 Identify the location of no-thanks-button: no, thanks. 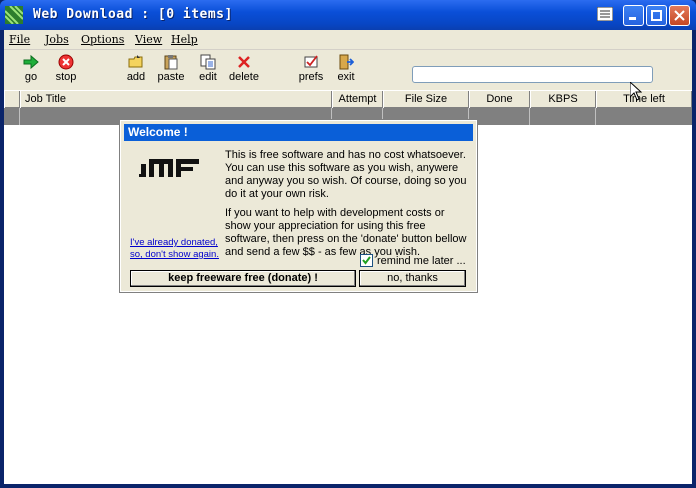
(412, 278).